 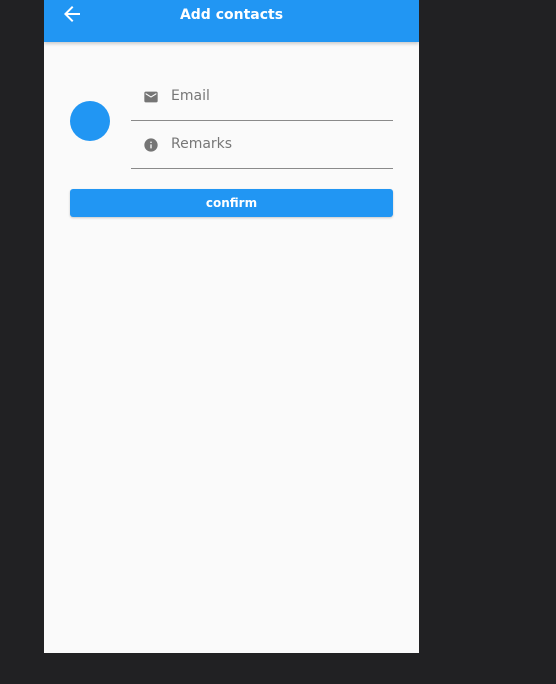 I want to click on avatar, so click(x=90, y=121).